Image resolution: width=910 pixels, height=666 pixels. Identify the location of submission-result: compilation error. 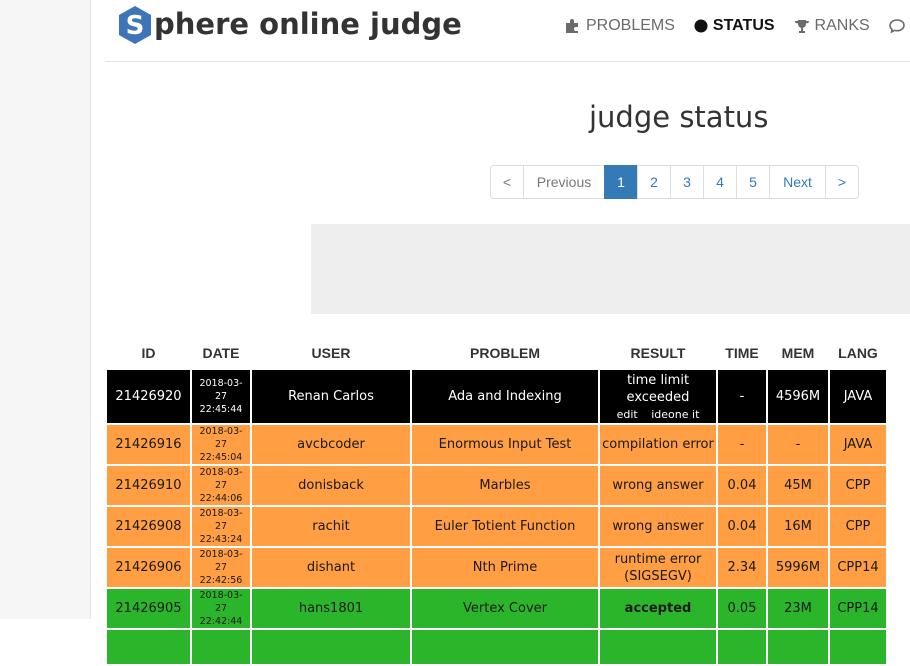
(658, 444).